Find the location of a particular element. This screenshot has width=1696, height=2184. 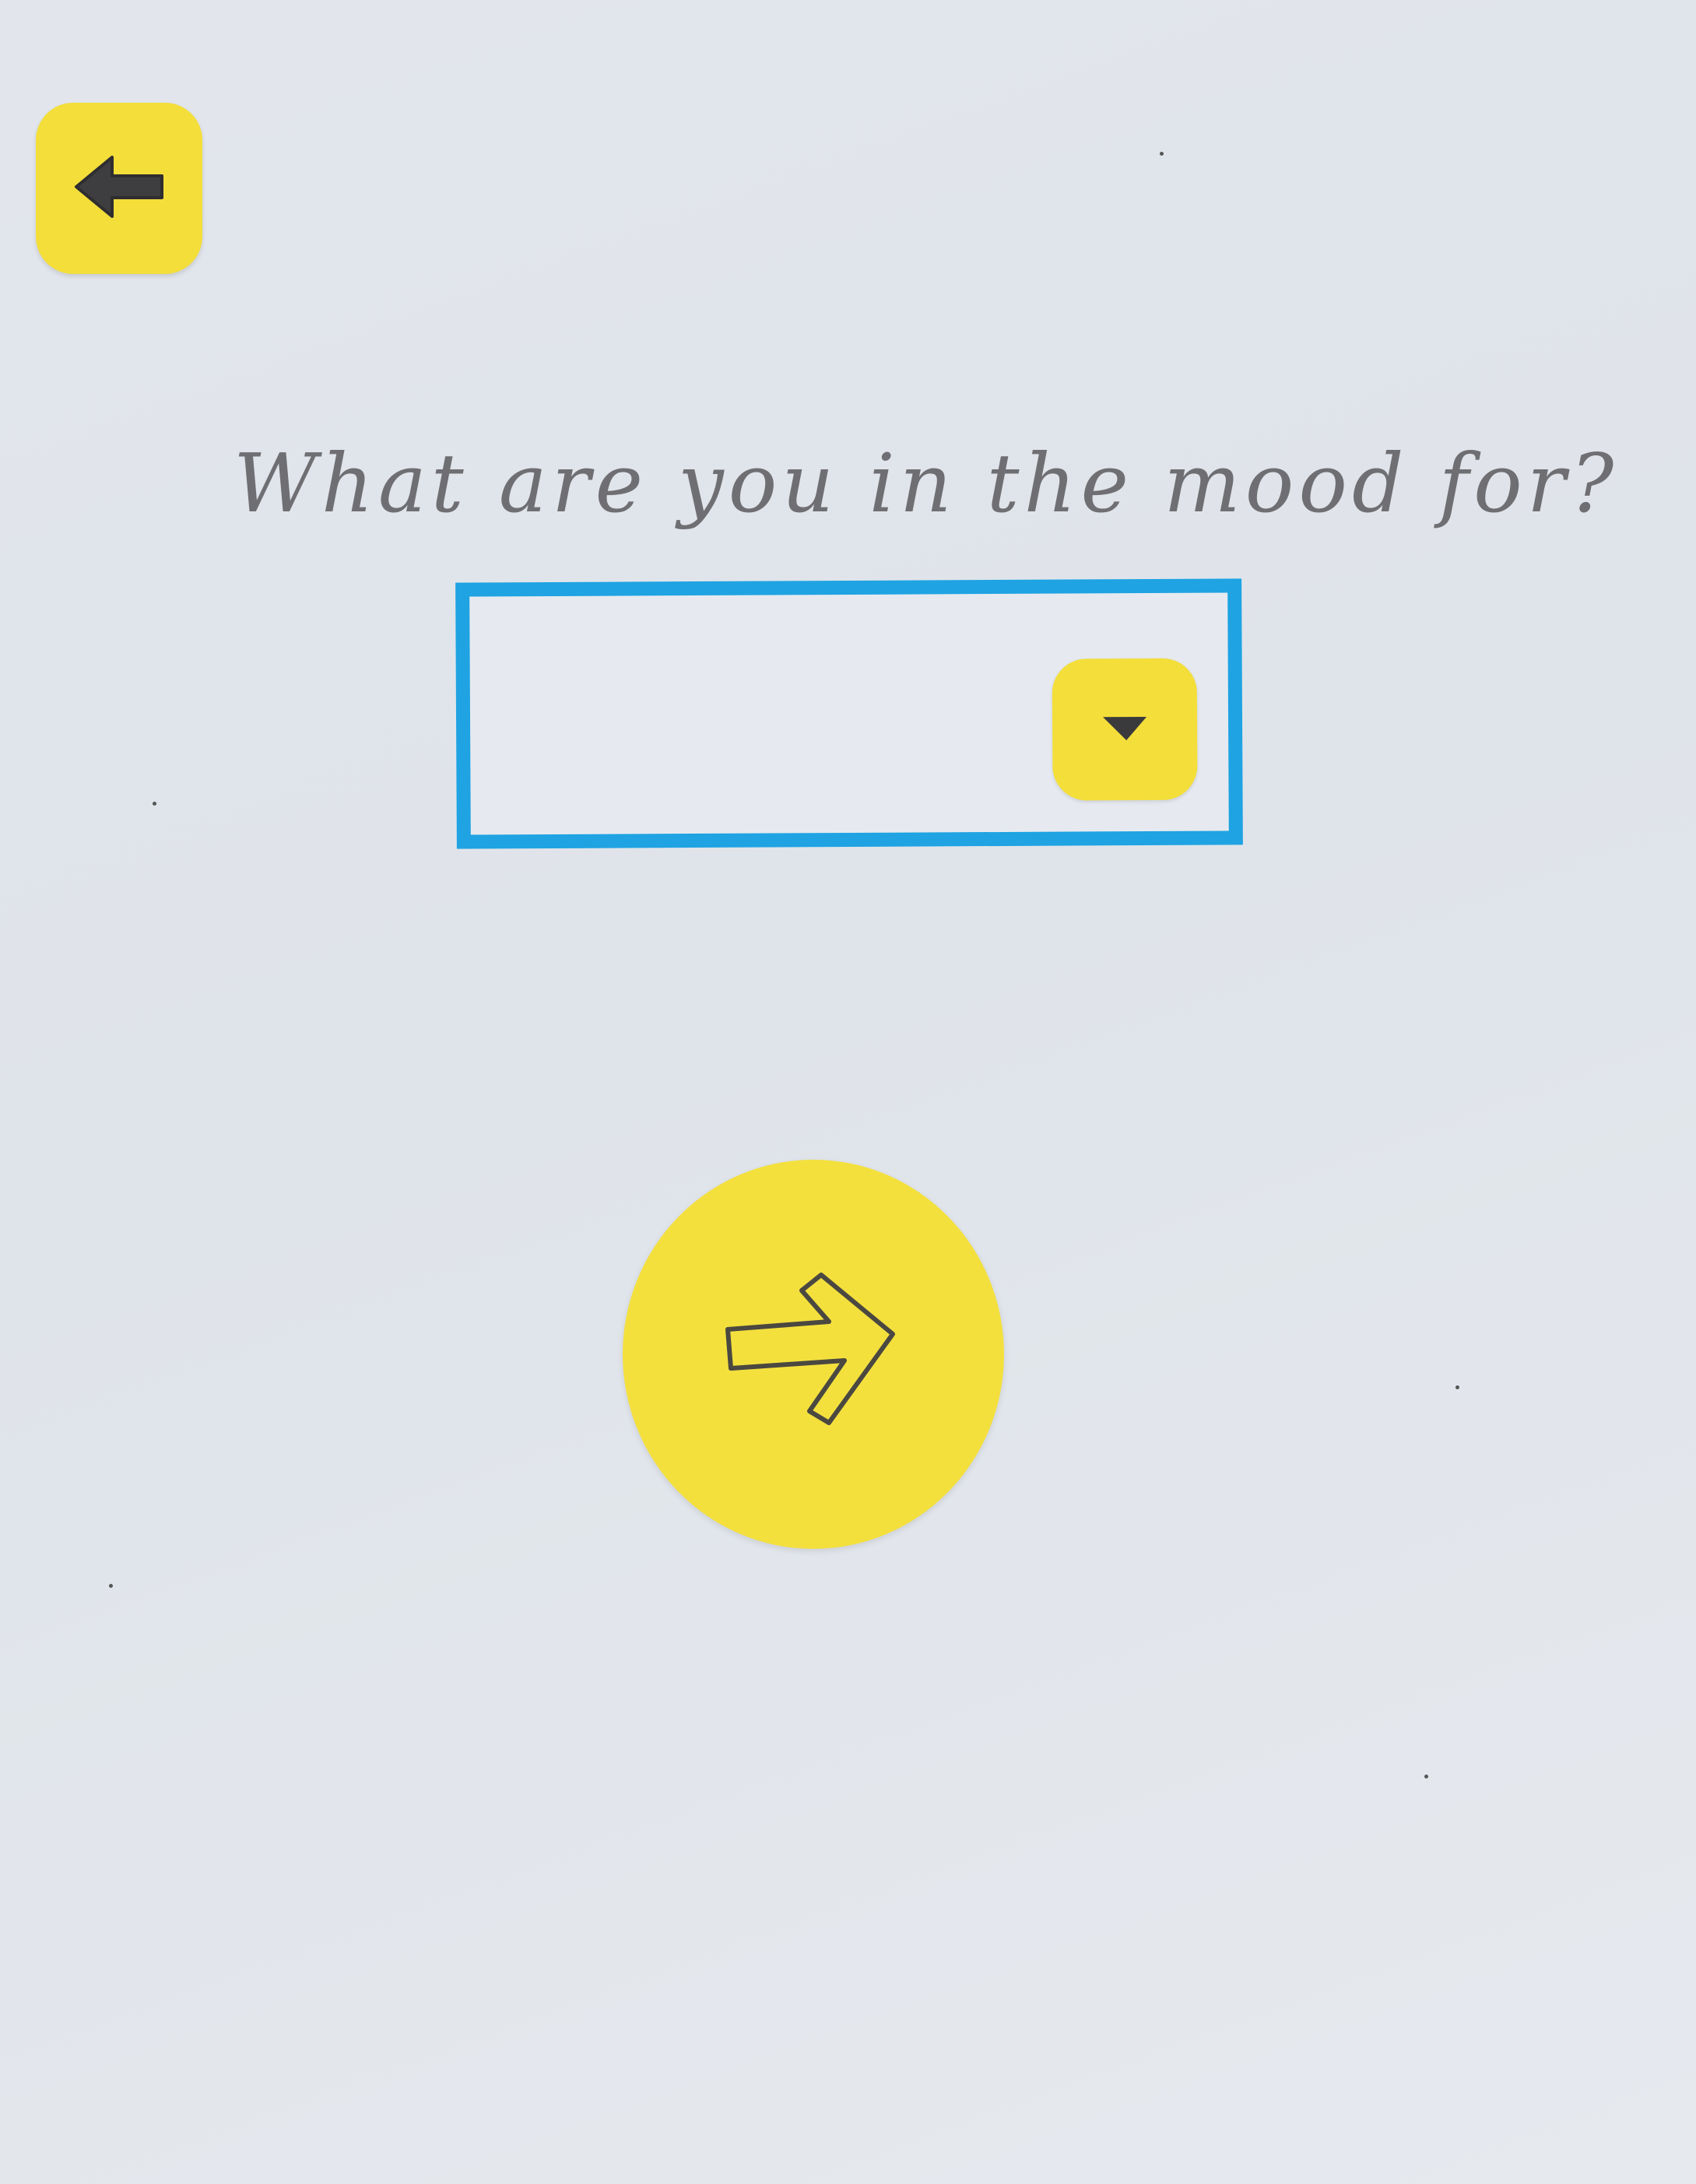

question-heading: What are you in the mood for? is located at coordinates (926, 483).